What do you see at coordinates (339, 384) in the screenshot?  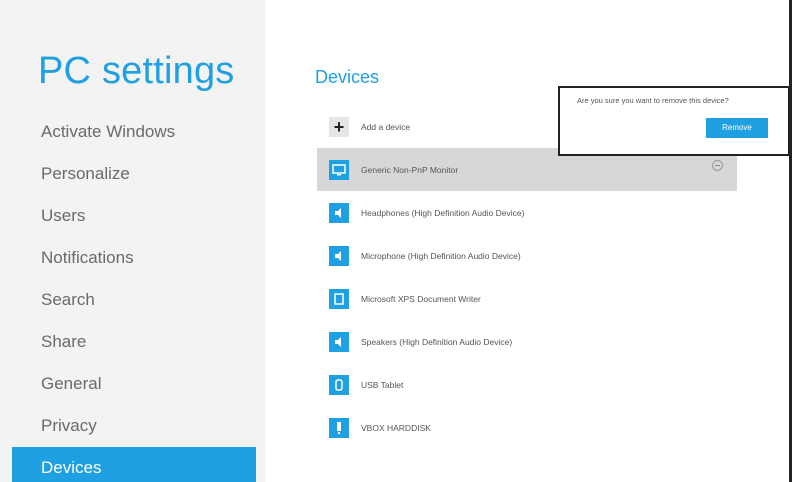 I see `mouse-icon` at bounding box center [339, 384].